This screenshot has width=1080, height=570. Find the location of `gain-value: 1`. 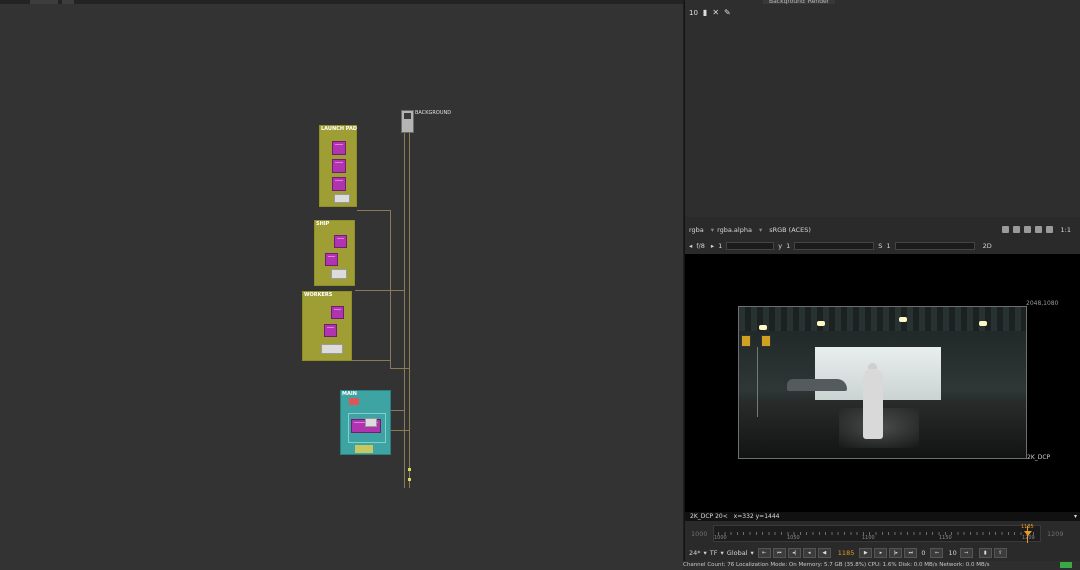

gain-value: 1 is located at coordinates (720, 246).